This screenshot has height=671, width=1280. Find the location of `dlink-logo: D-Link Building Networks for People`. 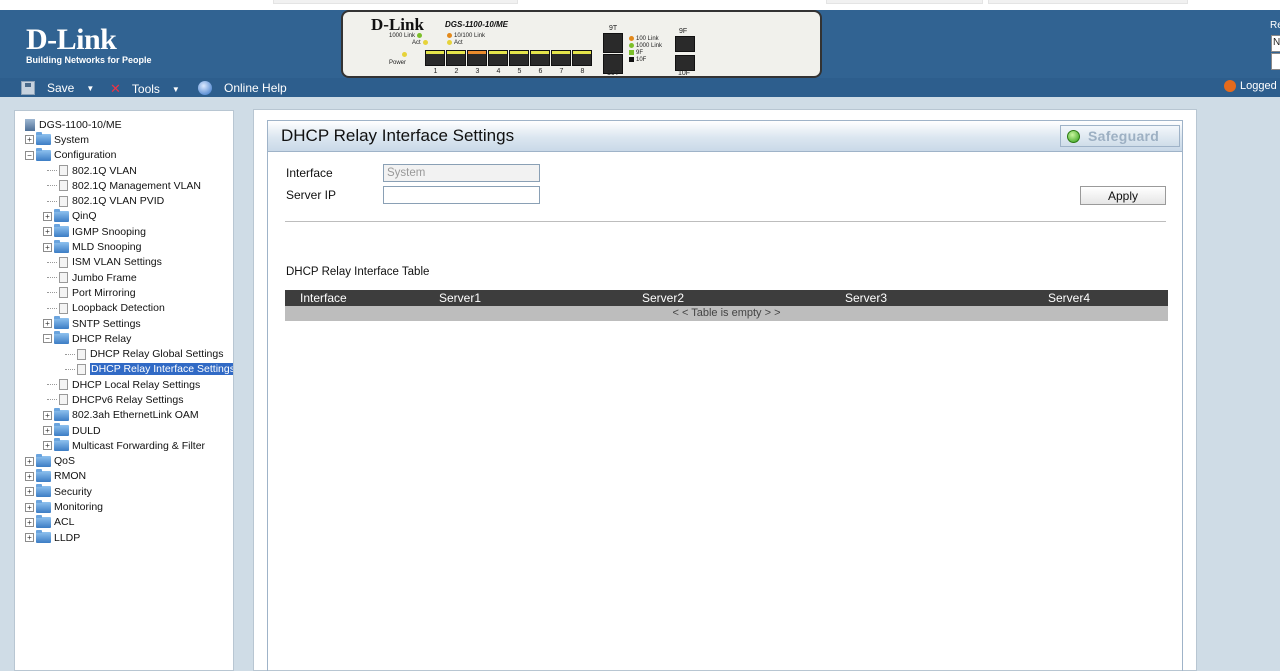

dlink-logo: D-Link Building Networks for People is located at coordinates (89, 45).